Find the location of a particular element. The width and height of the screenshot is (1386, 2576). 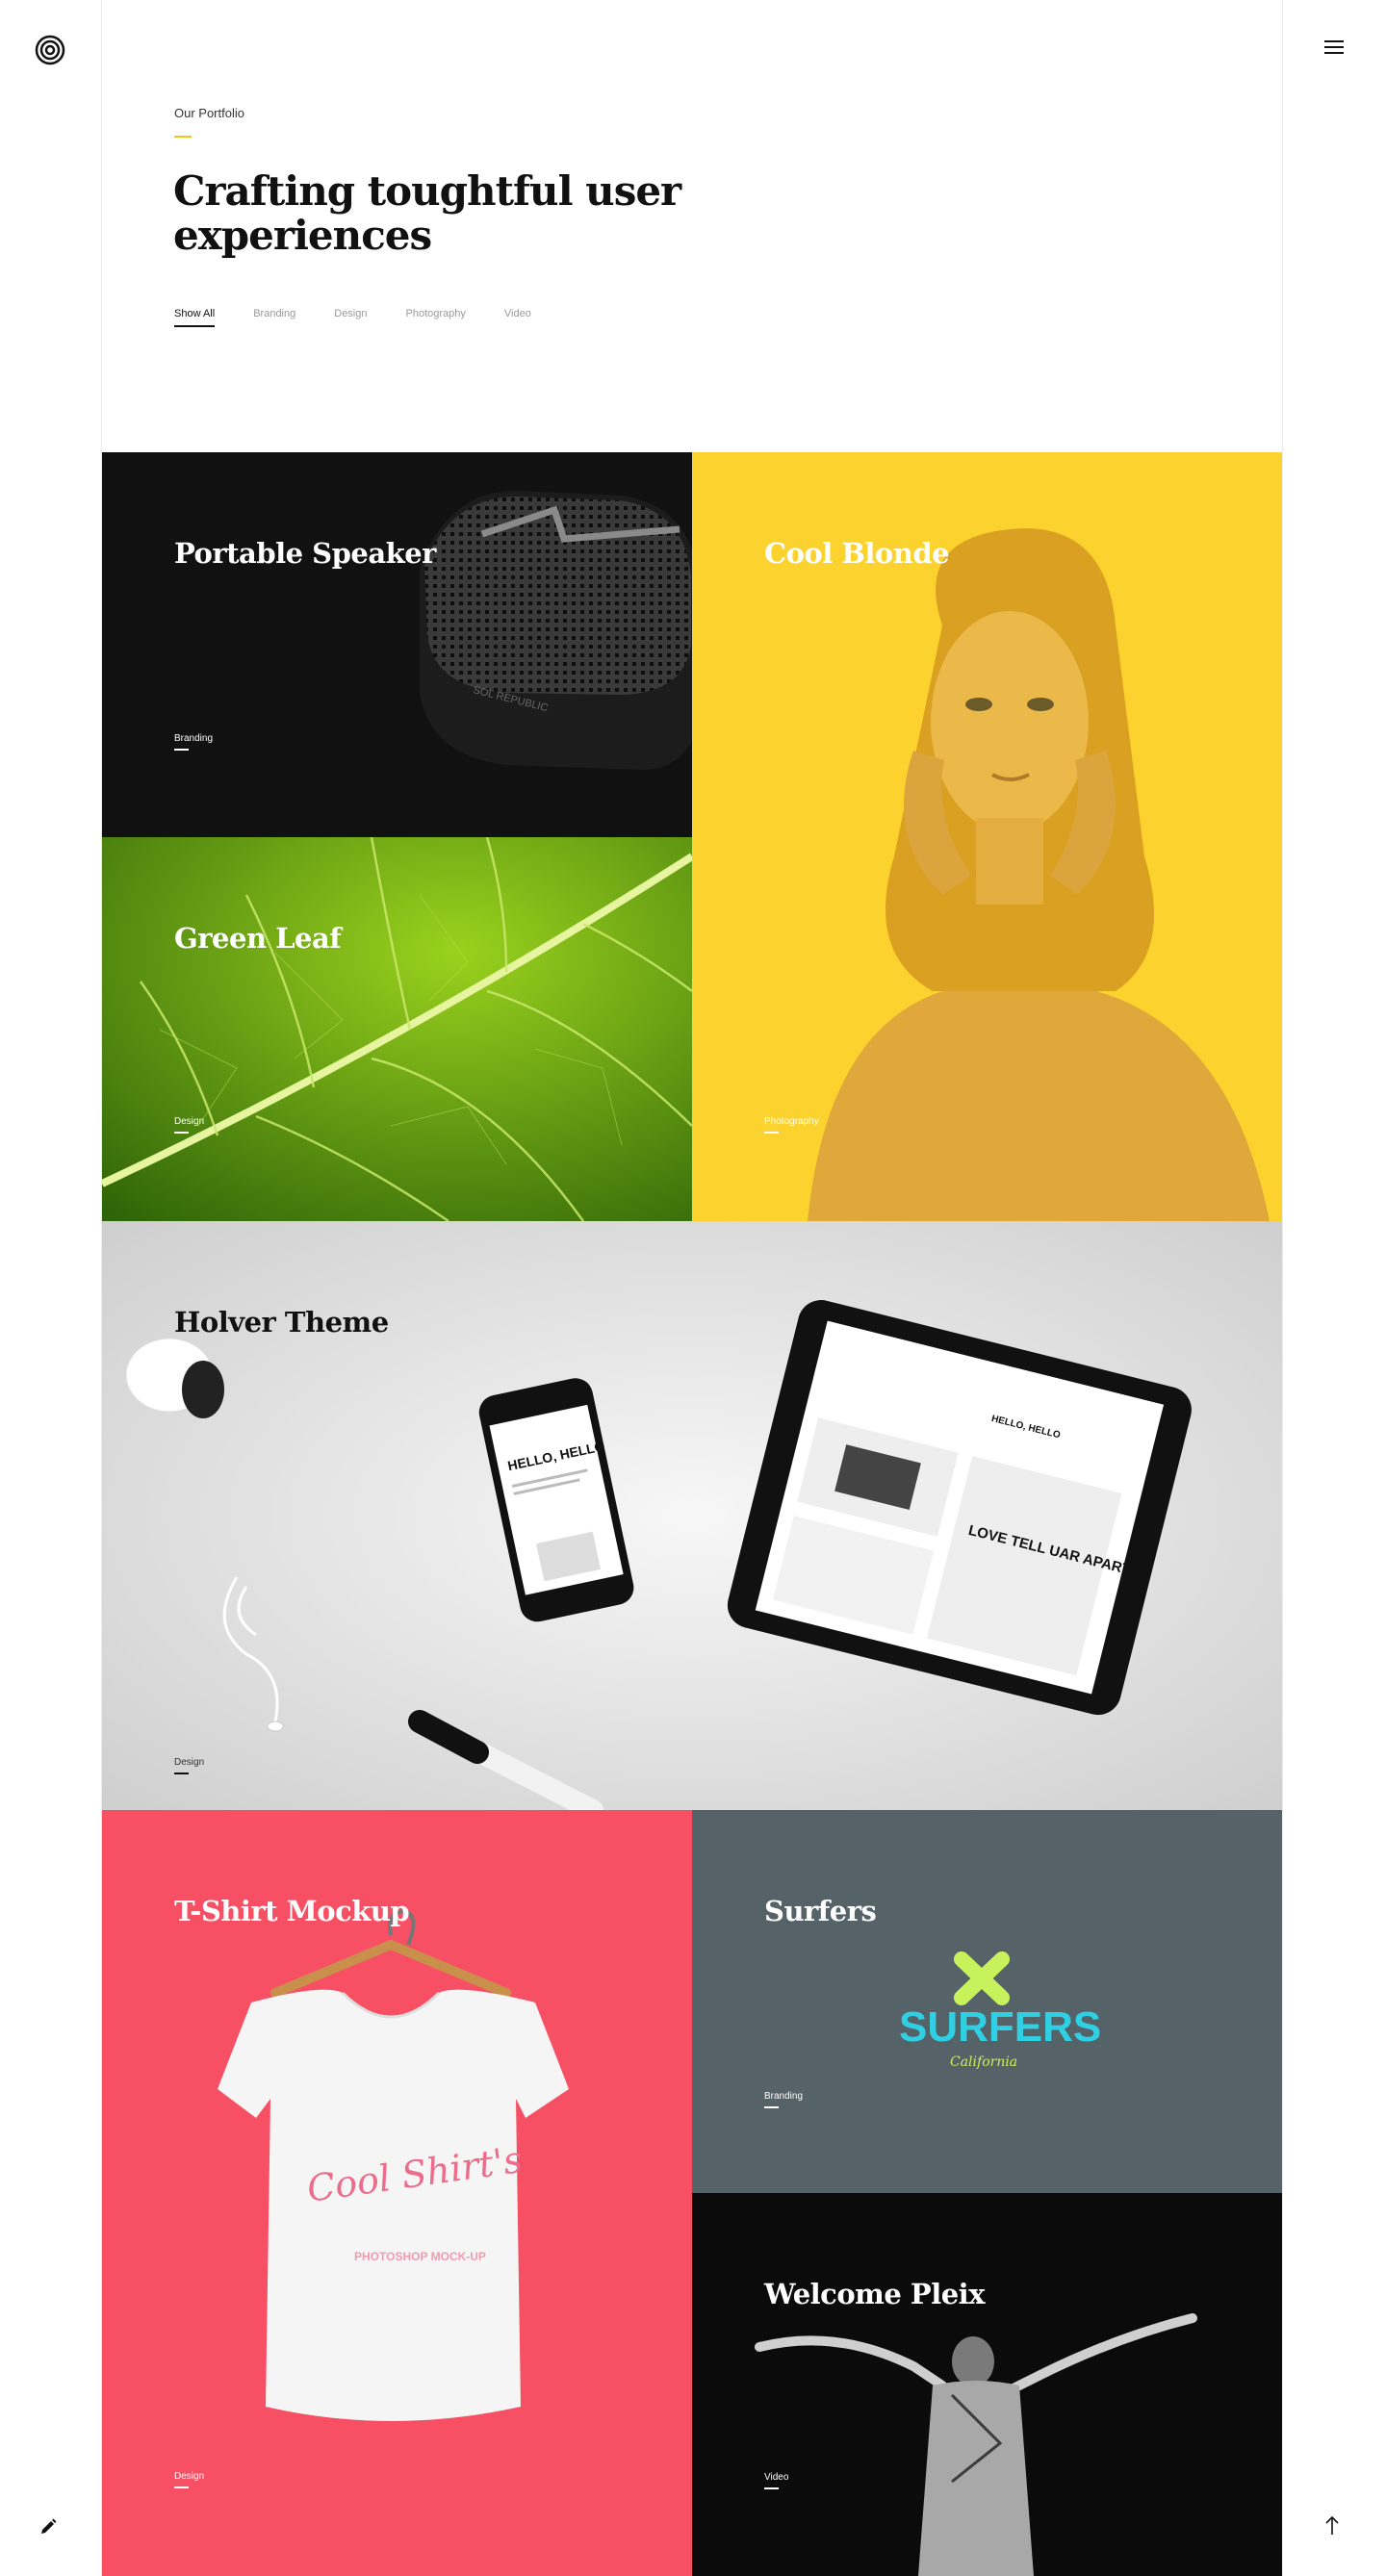

tile-title: Holver Theme is located at coordinates (281, 1322).